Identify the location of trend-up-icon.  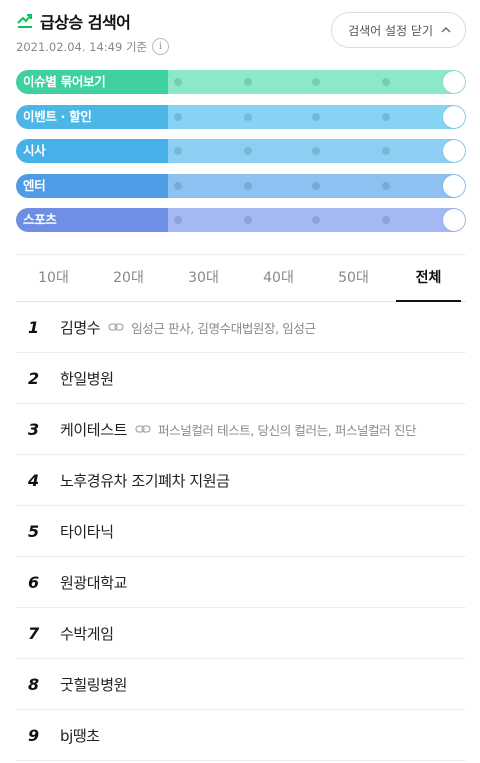
(24, 21).